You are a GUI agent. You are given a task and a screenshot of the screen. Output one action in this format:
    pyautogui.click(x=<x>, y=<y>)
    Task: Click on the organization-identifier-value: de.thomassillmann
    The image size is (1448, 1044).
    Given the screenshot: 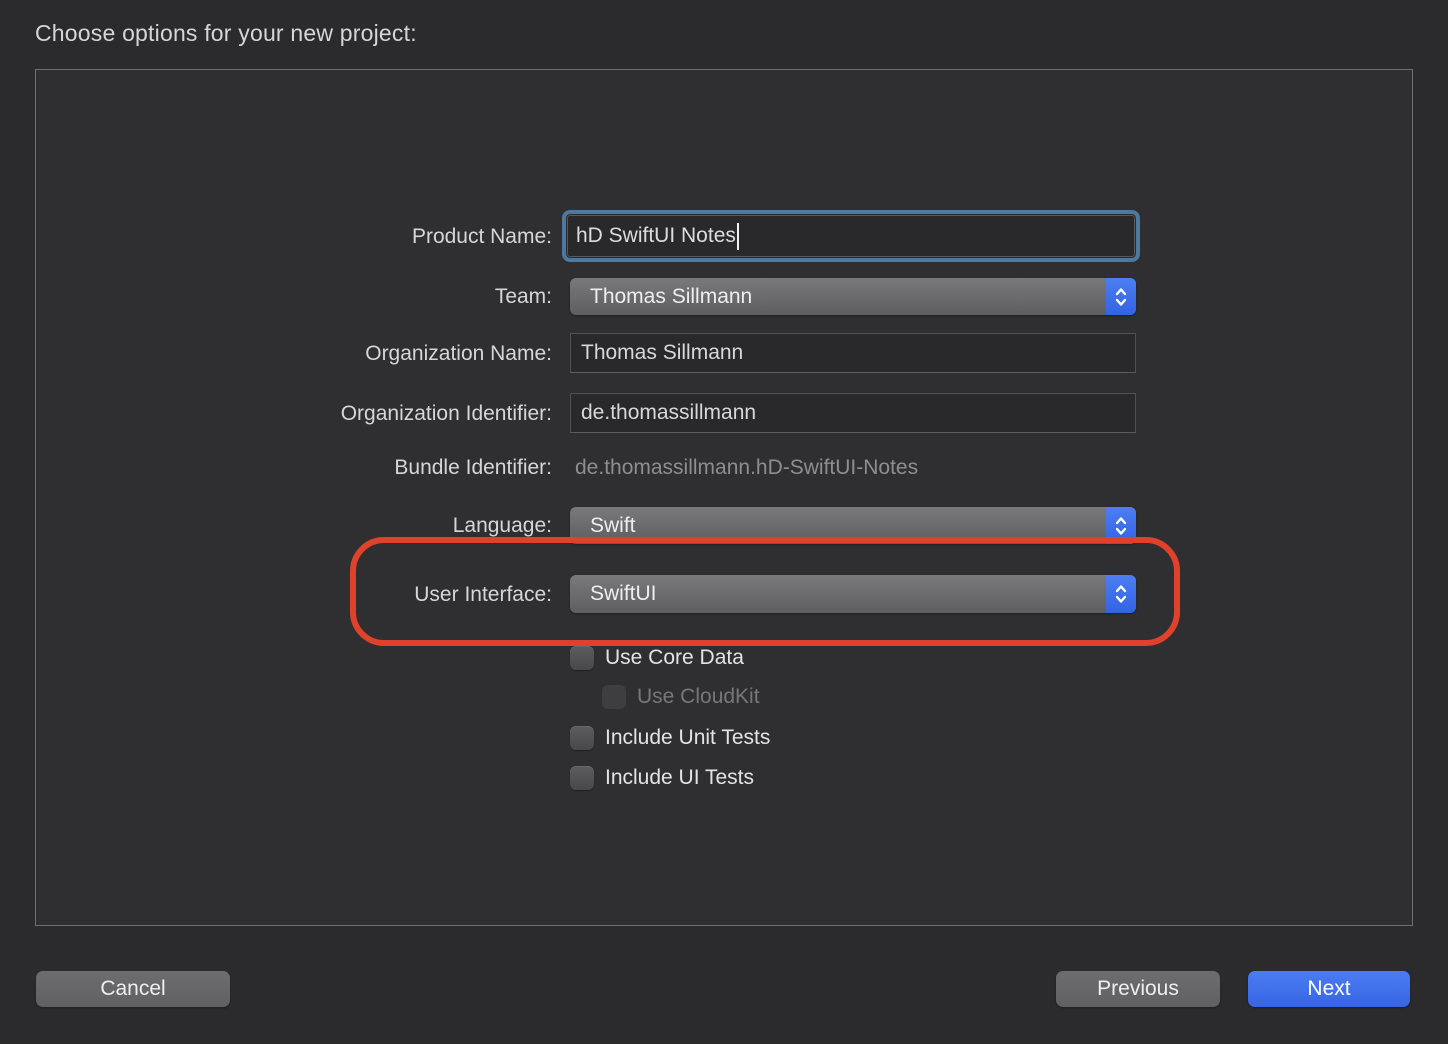 What is the action you would take?
    pyautogui.click(x=669, y=412)
    